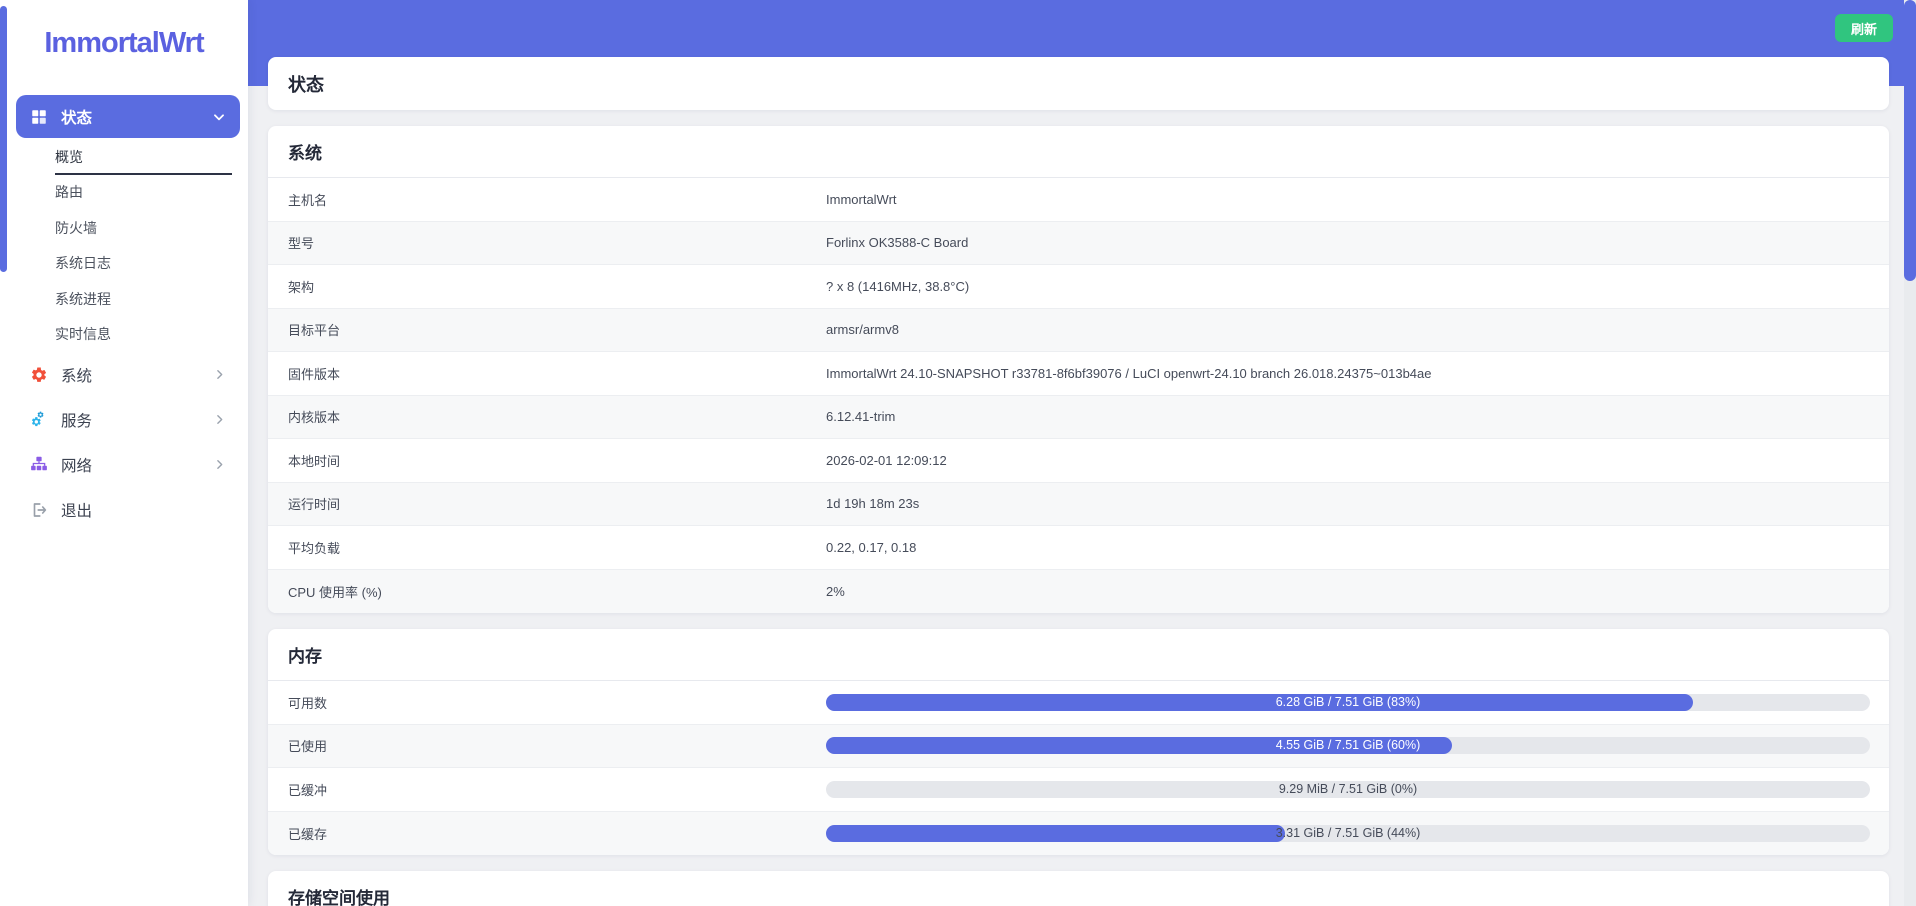 Image resolution: width=1916 pixels, height=906 pixels. Describe the element at coordinates (305, 656) in the screenshot. I see `memory-section-title: 内存` at that location.